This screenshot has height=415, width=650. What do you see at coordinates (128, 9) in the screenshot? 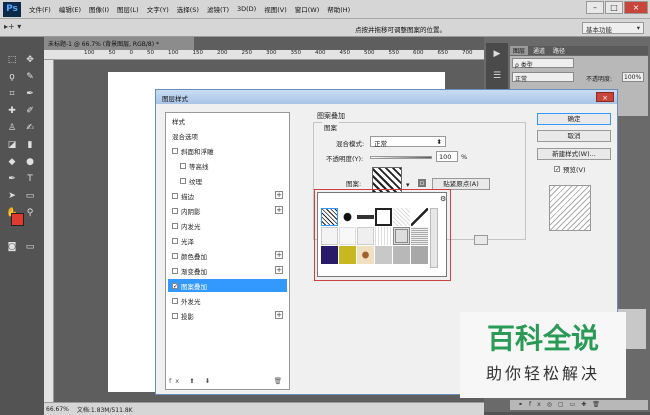
I see `menu-layer: 图层(L)` at bounding box center [128, 9].